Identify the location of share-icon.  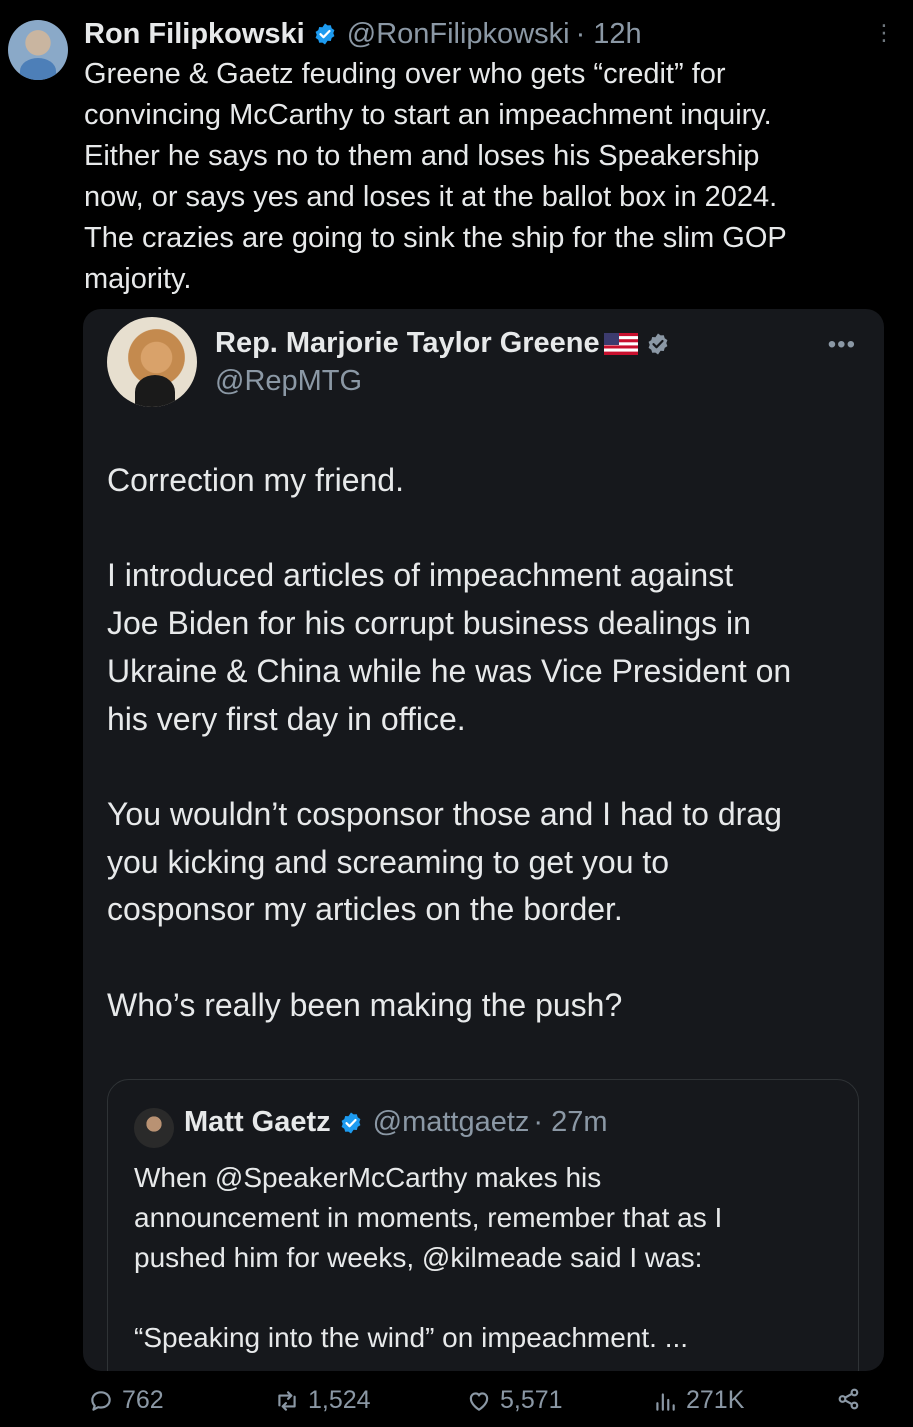
(848, 1399).